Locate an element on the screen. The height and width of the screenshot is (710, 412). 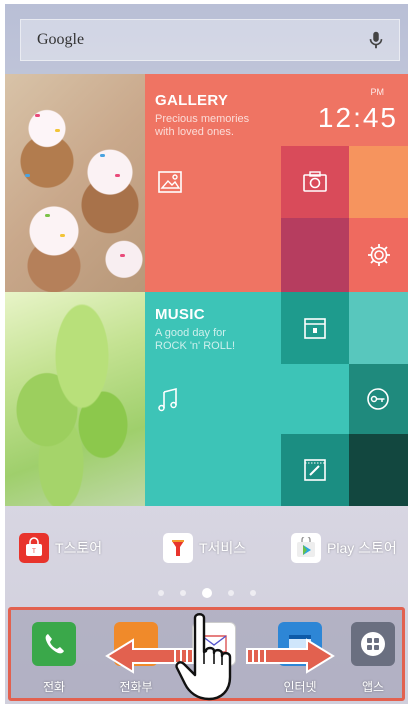
music-photo-tile is located at coordinates (75, 399).